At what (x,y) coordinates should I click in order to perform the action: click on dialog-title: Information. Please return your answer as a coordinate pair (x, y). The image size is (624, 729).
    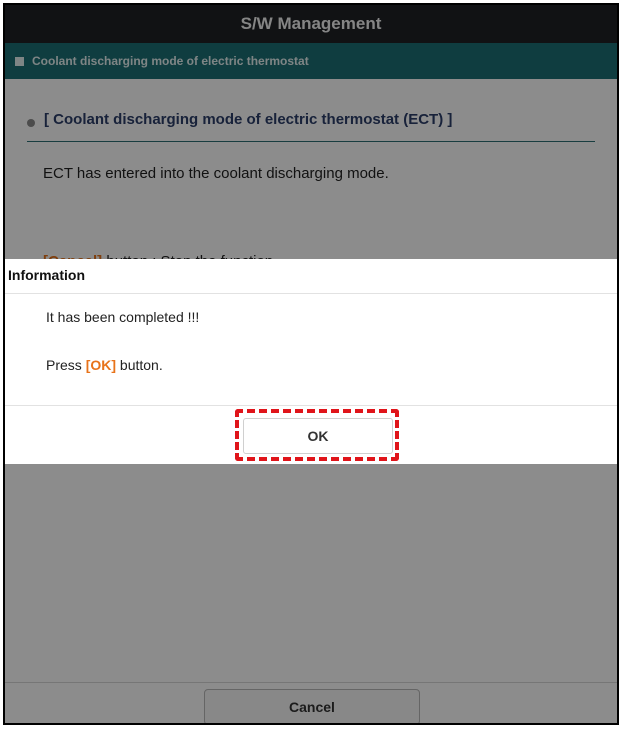
    Looking at the image, I should click on (46, 275).